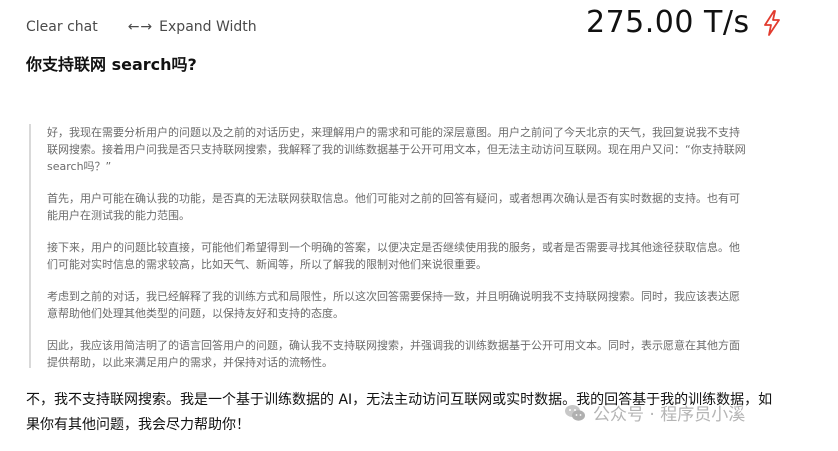 Image resolution: width=838 pixels, height=451 pixels. I want to click on watermark: 公众号 · 程序员小溪, so click(654, 412).